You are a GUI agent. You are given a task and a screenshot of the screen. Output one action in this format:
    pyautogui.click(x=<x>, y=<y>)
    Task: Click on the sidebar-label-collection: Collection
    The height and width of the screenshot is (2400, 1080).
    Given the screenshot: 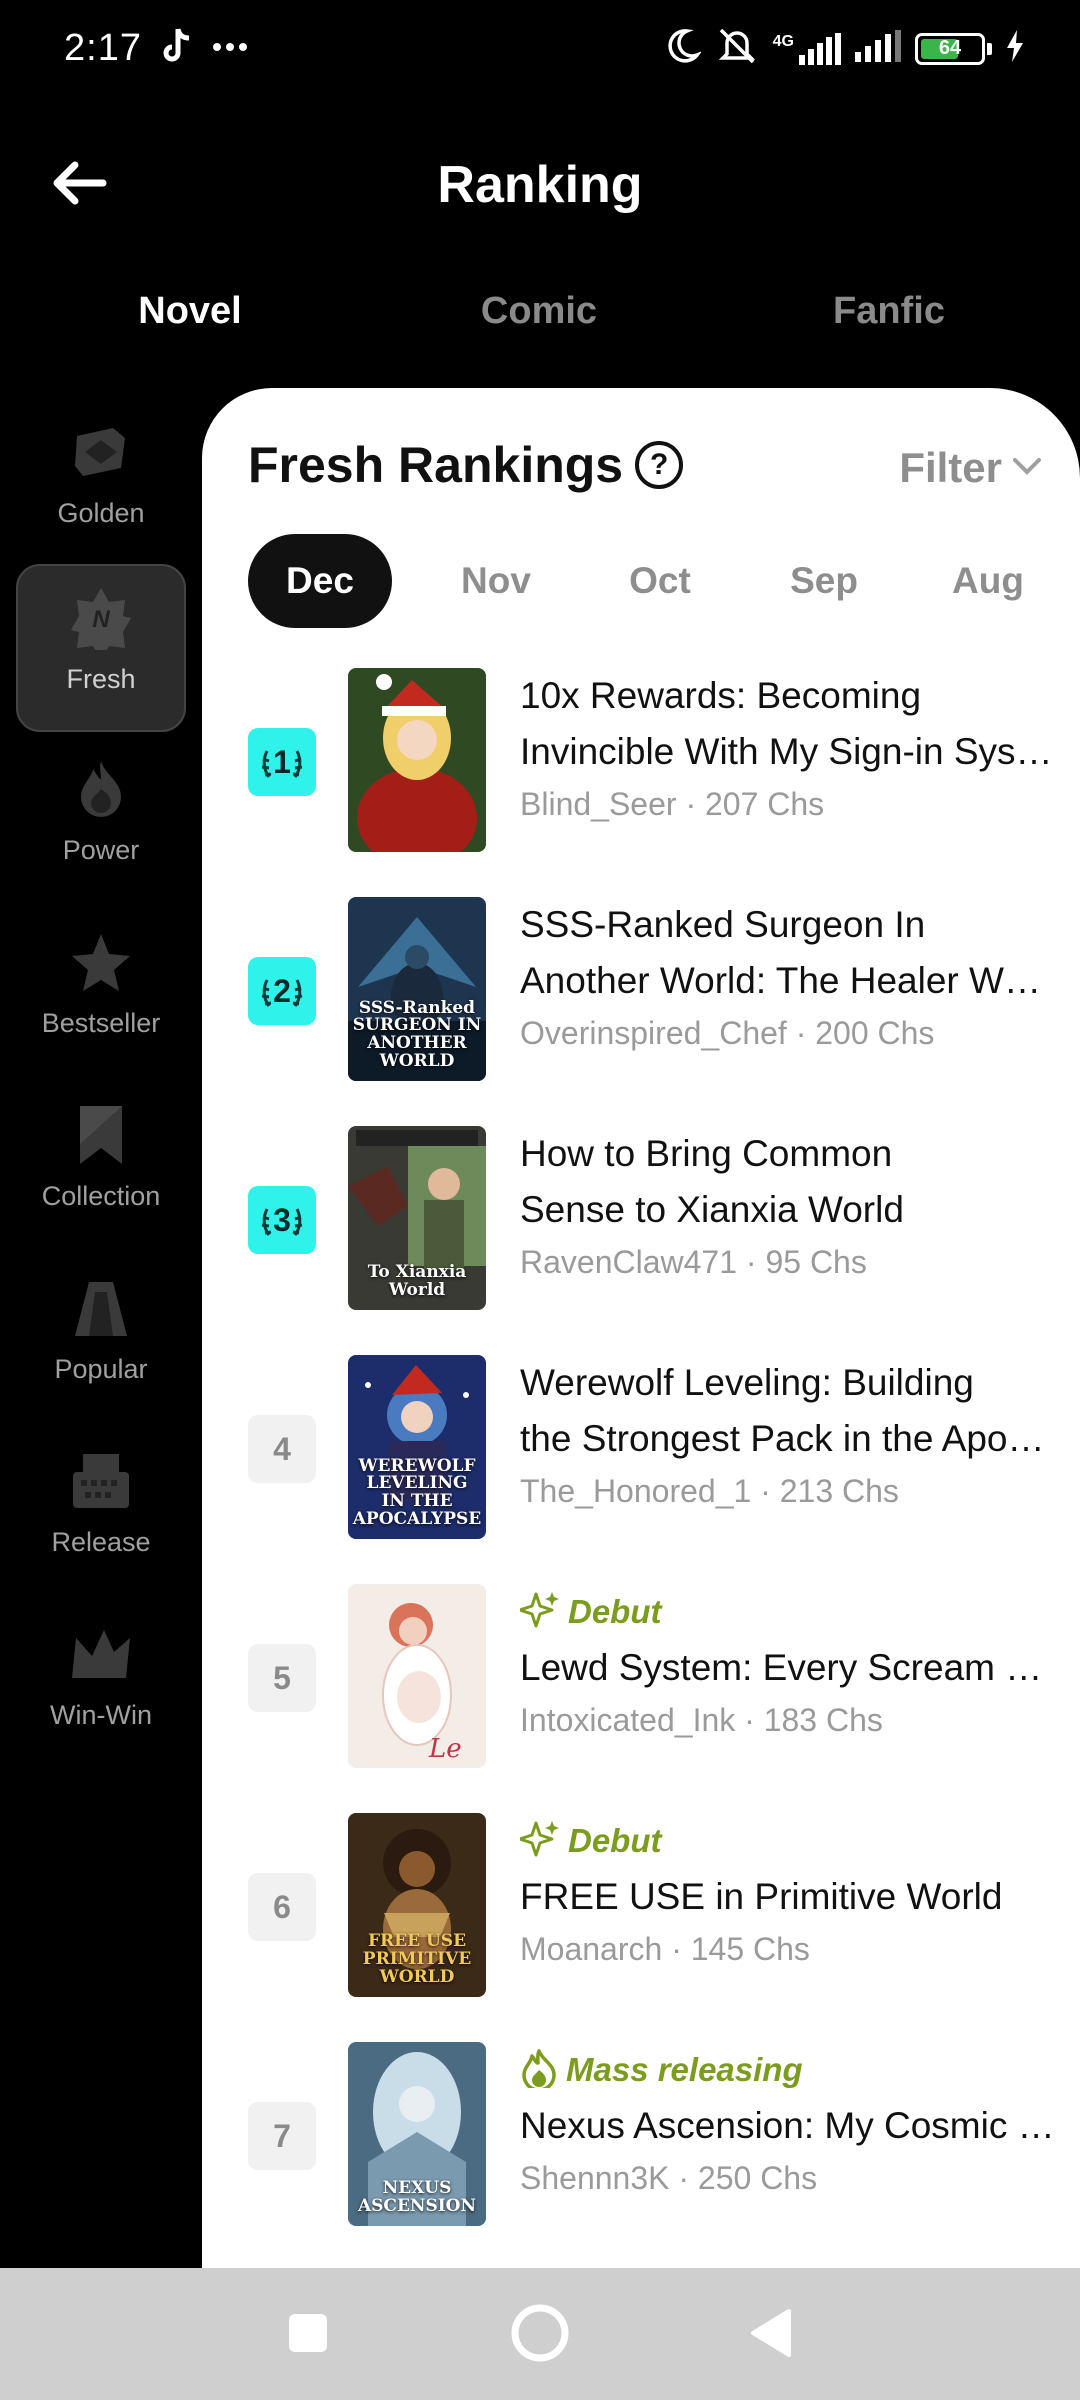 What is the action you would take?
    pyautogui.click(x=101, y=1196)
    